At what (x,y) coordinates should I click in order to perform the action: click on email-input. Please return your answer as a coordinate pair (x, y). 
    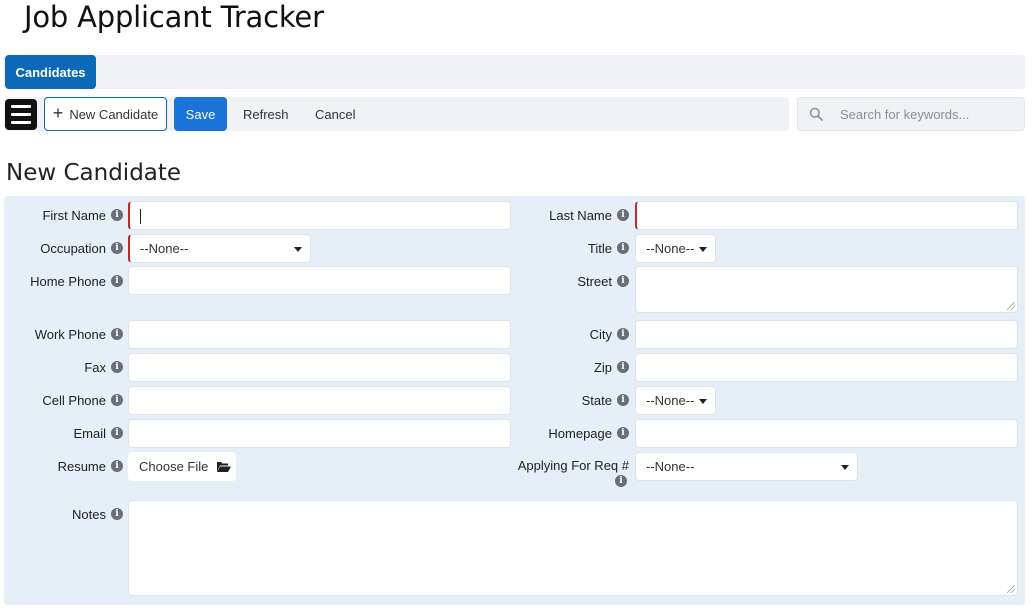
    Looking at the image, I should click on (319, 433).